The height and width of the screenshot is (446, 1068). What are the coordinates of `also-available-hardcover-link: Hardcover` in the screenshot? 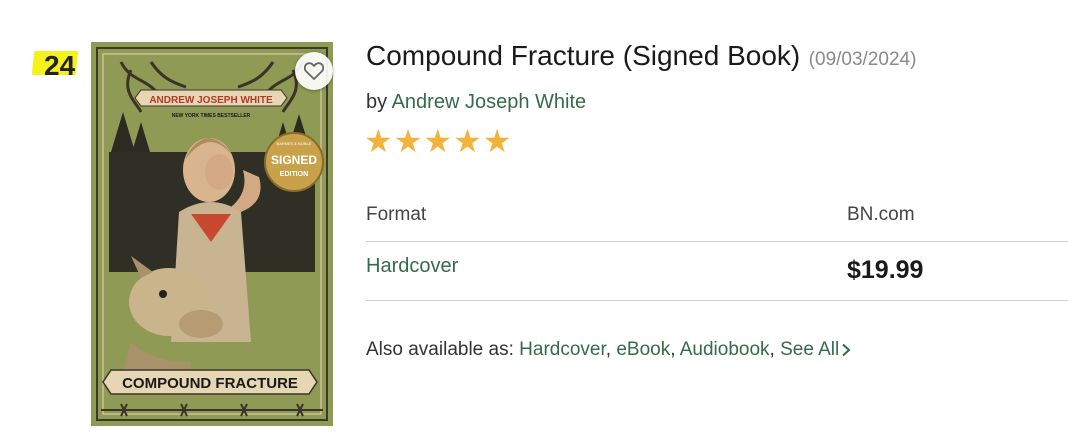 It's located at (562, 349).